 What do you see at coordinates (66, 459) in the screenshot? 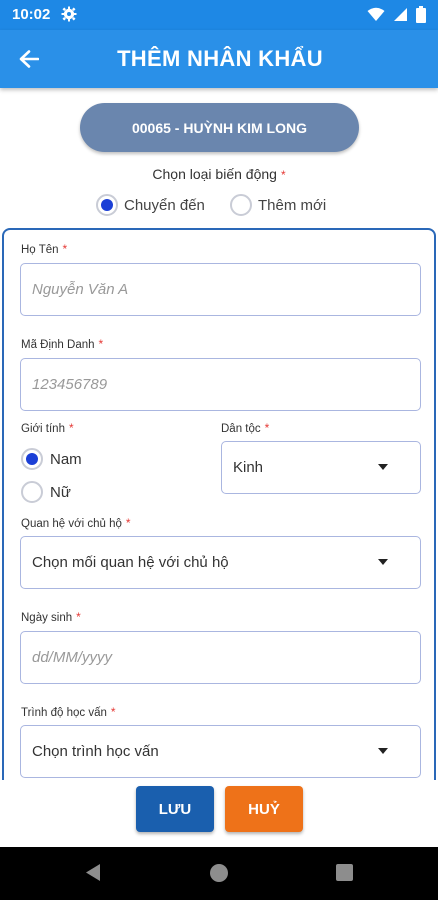
I see `gender-option-label: Nam` at bounding box center [66, 459].